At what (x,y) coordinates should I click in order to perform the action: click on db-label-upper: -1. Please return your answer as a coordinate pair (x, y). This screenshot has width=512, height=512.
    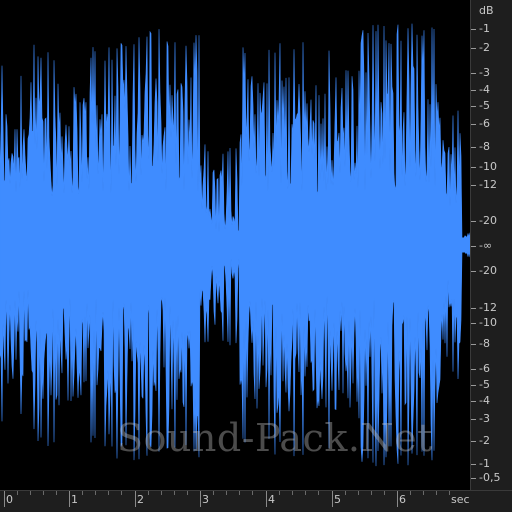
    Looking at the image, I should click on (484, 28).